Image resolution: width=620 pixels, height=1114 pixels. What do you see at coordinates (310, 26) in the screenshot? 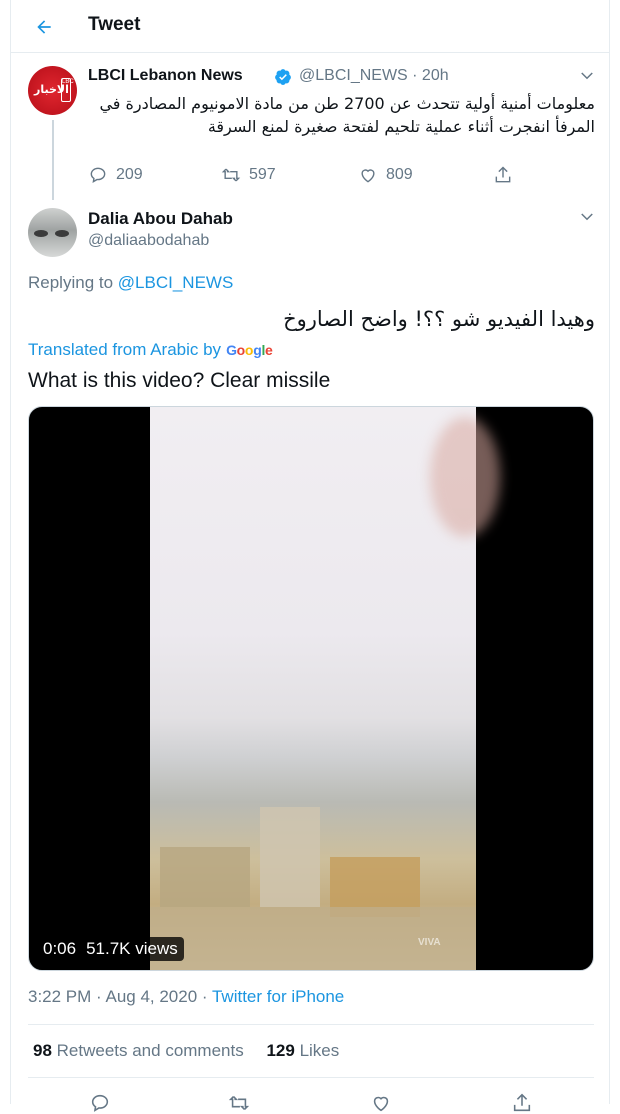
I see `page-header: Tweet` at bounding box center [310, 26].